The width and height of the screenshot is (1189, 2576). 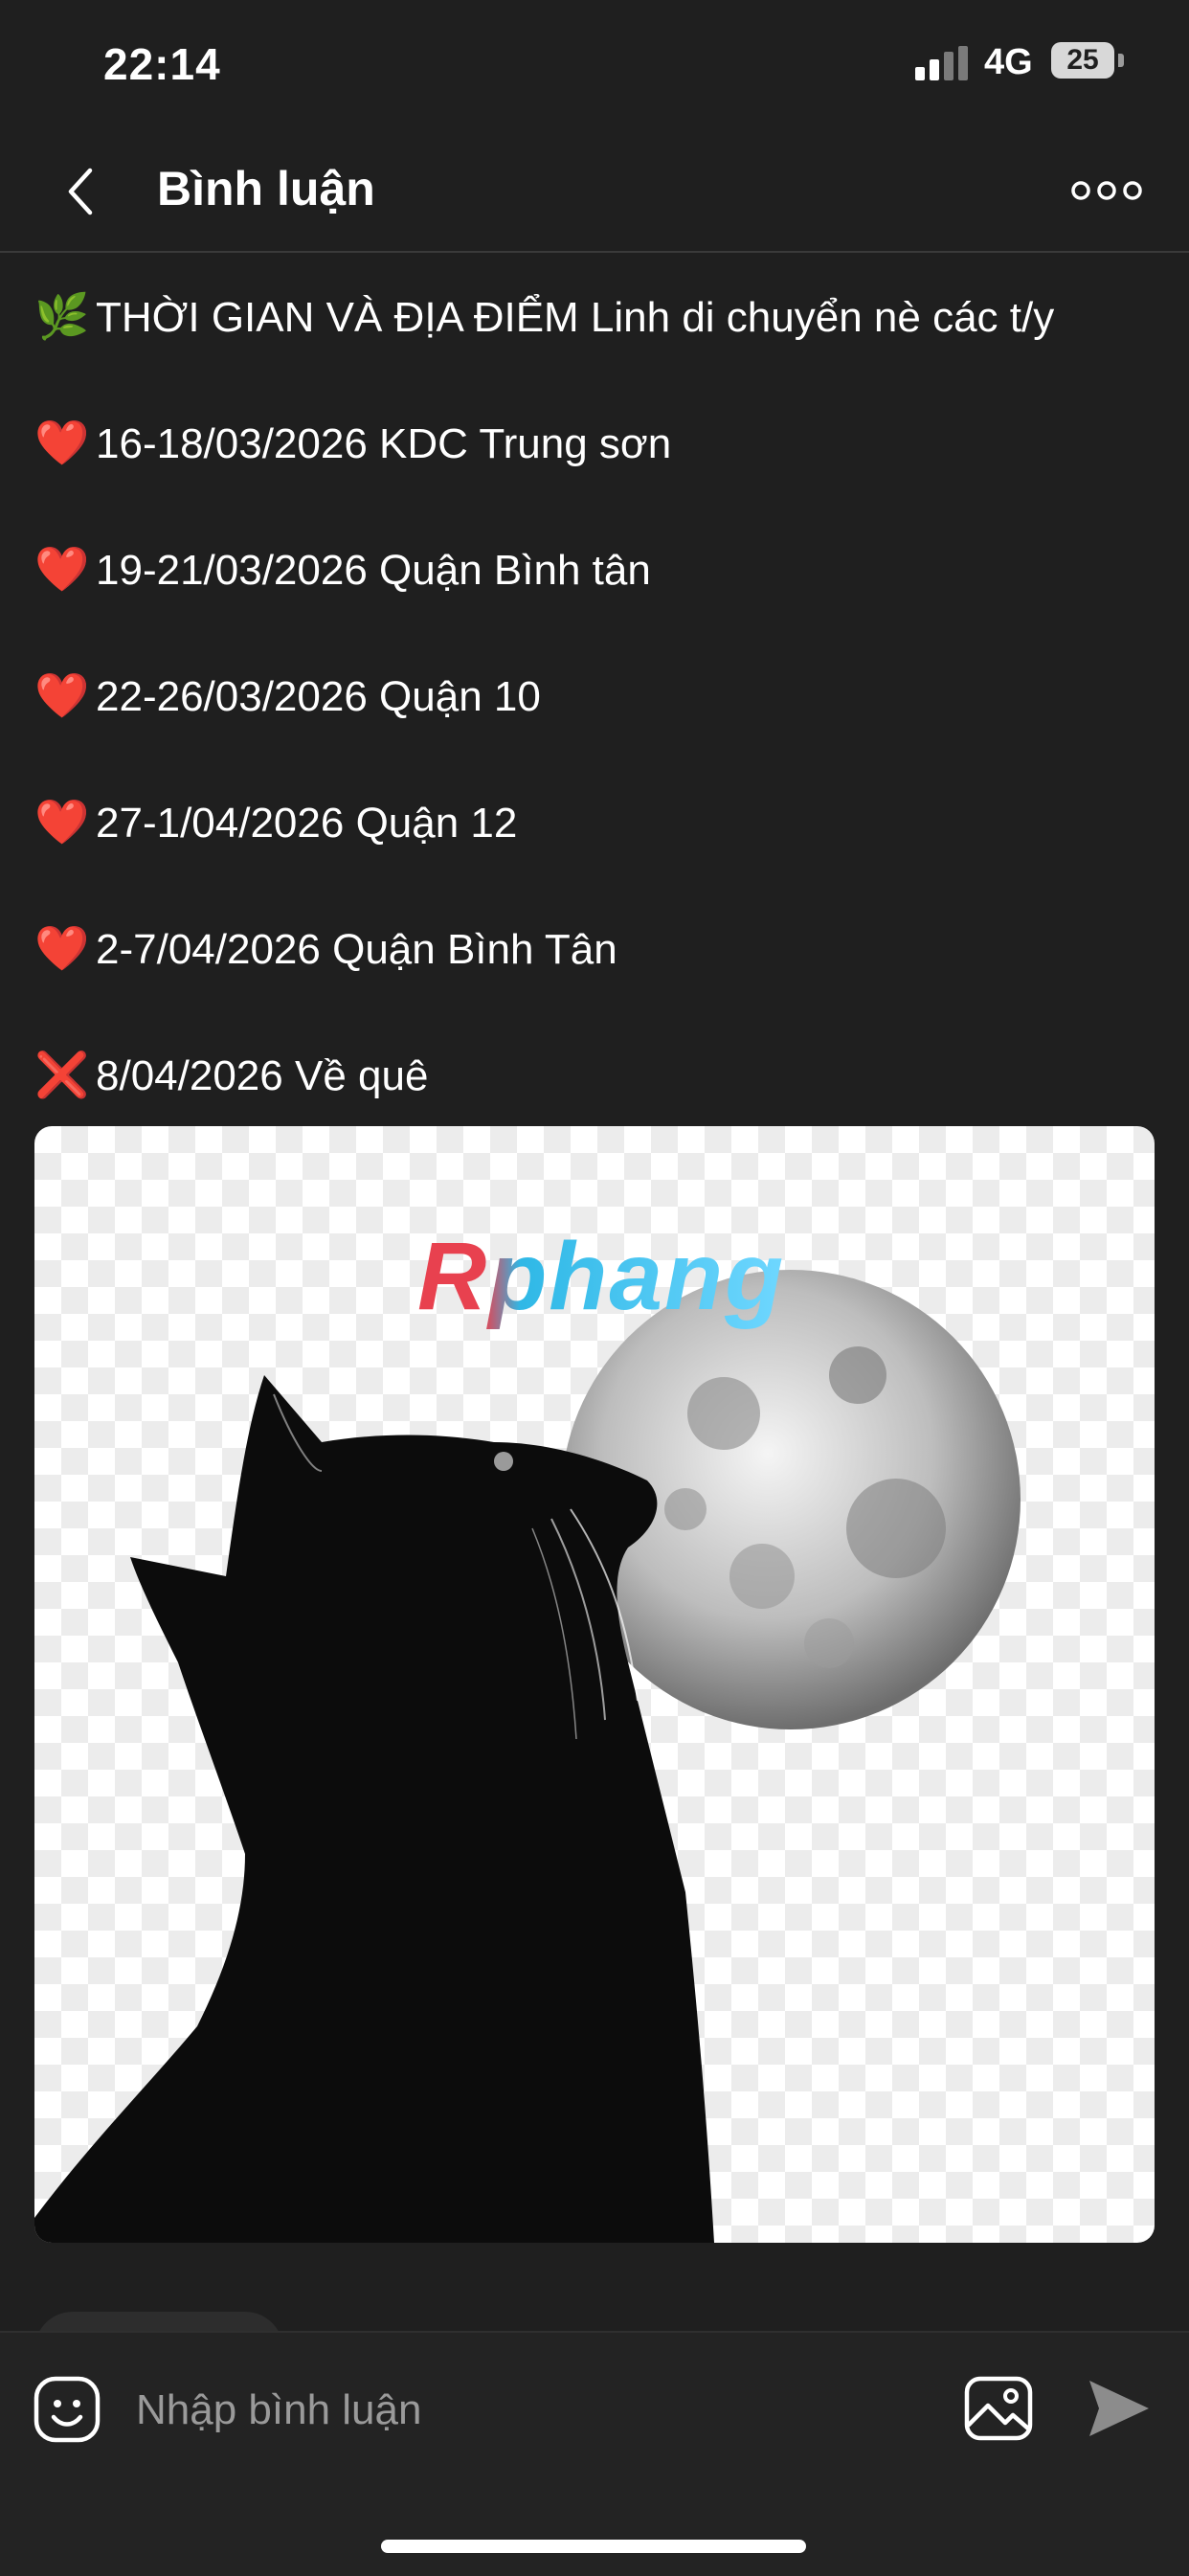 I want to click on back-button, so click(x=82, y=191).